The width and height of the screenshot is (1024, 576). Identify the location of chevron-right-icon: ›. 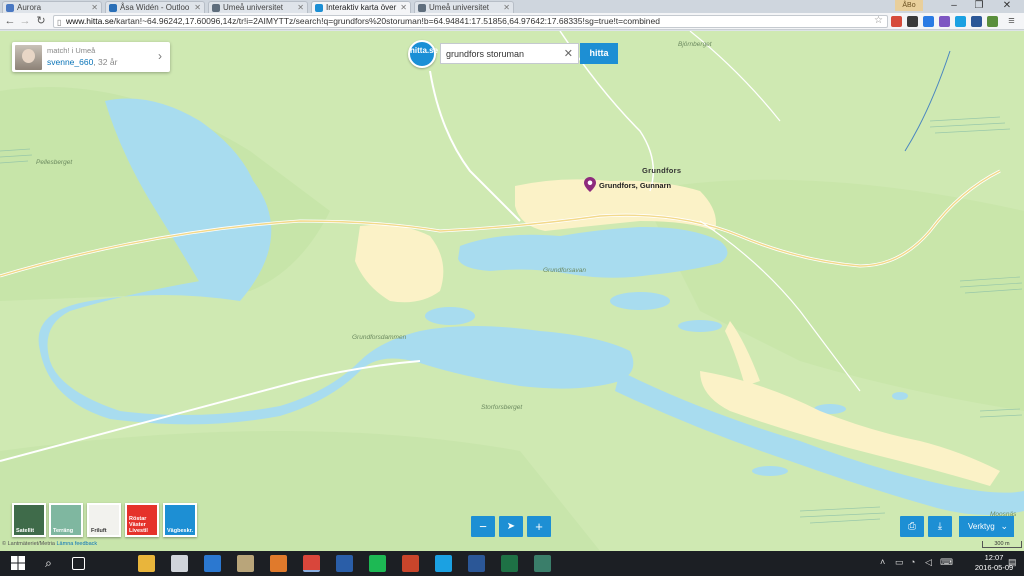
(160, 56).